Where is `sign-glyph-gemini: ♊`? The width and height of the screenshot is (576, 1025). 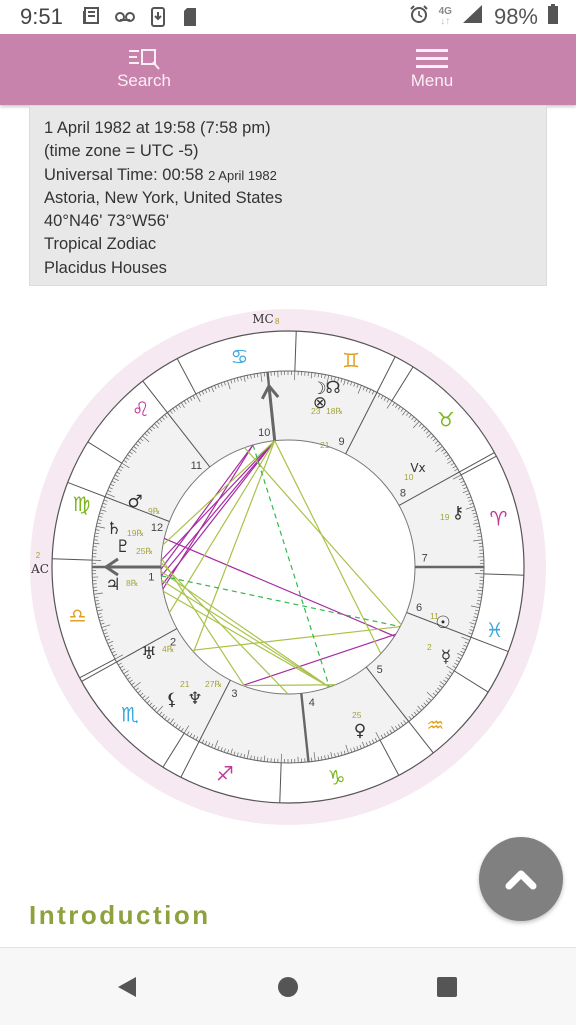
sign-glyph-gemini: ♊ is located at coordinates (351, 360).